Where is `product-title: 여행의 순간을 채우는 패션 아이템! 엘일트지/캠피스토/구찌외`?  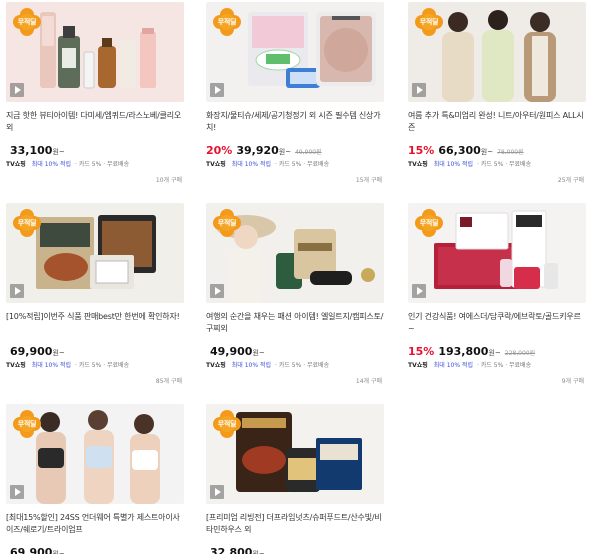
product-title: 여행의 순간을 채우는 패션 아이템! 엘일트지/캠피스토/구찌외 is located at coordinates (296, 323).